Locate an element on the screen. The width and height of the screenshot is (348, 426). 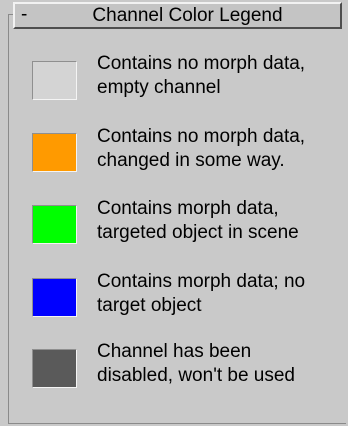
legend-line-2: changed in some way. is located at coordinates (191, 160).